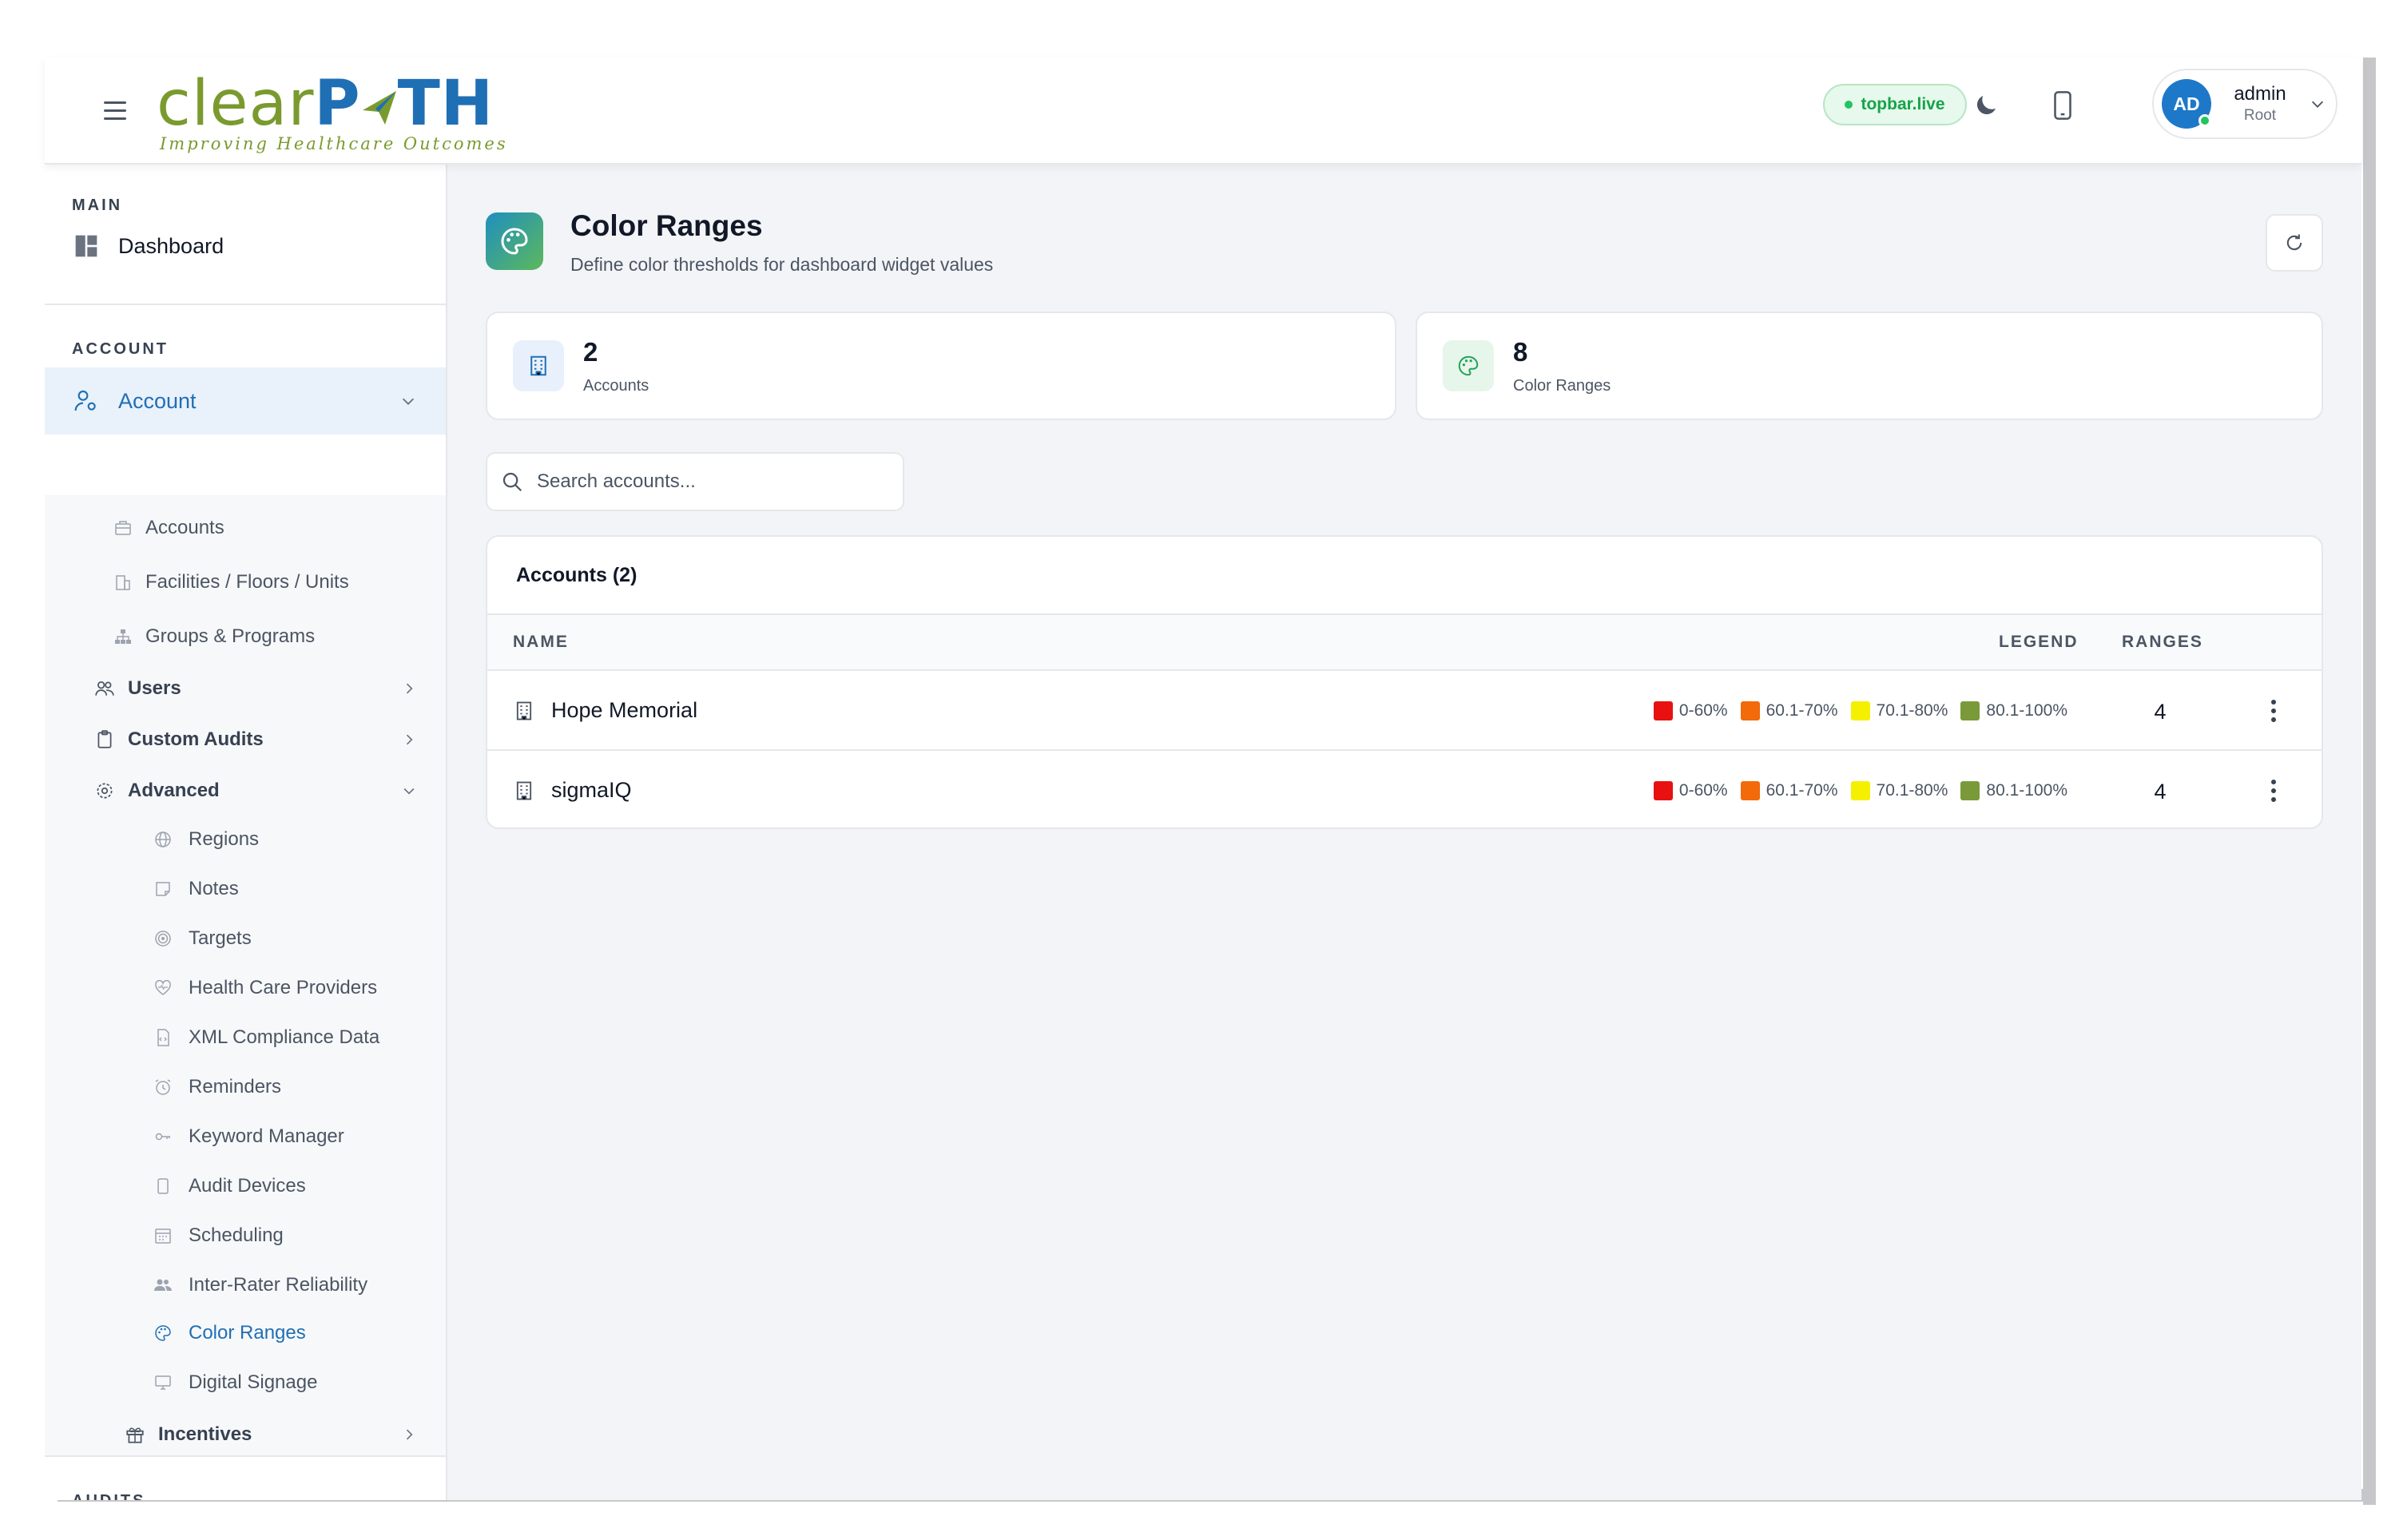 Image resolution: width=2403 pixels, height=1540 pixels. What do you see at coordinates (1986, 105) in the screenshot?
I see `theme-toggle-moon-icon` at bounding box center [1986, 105].